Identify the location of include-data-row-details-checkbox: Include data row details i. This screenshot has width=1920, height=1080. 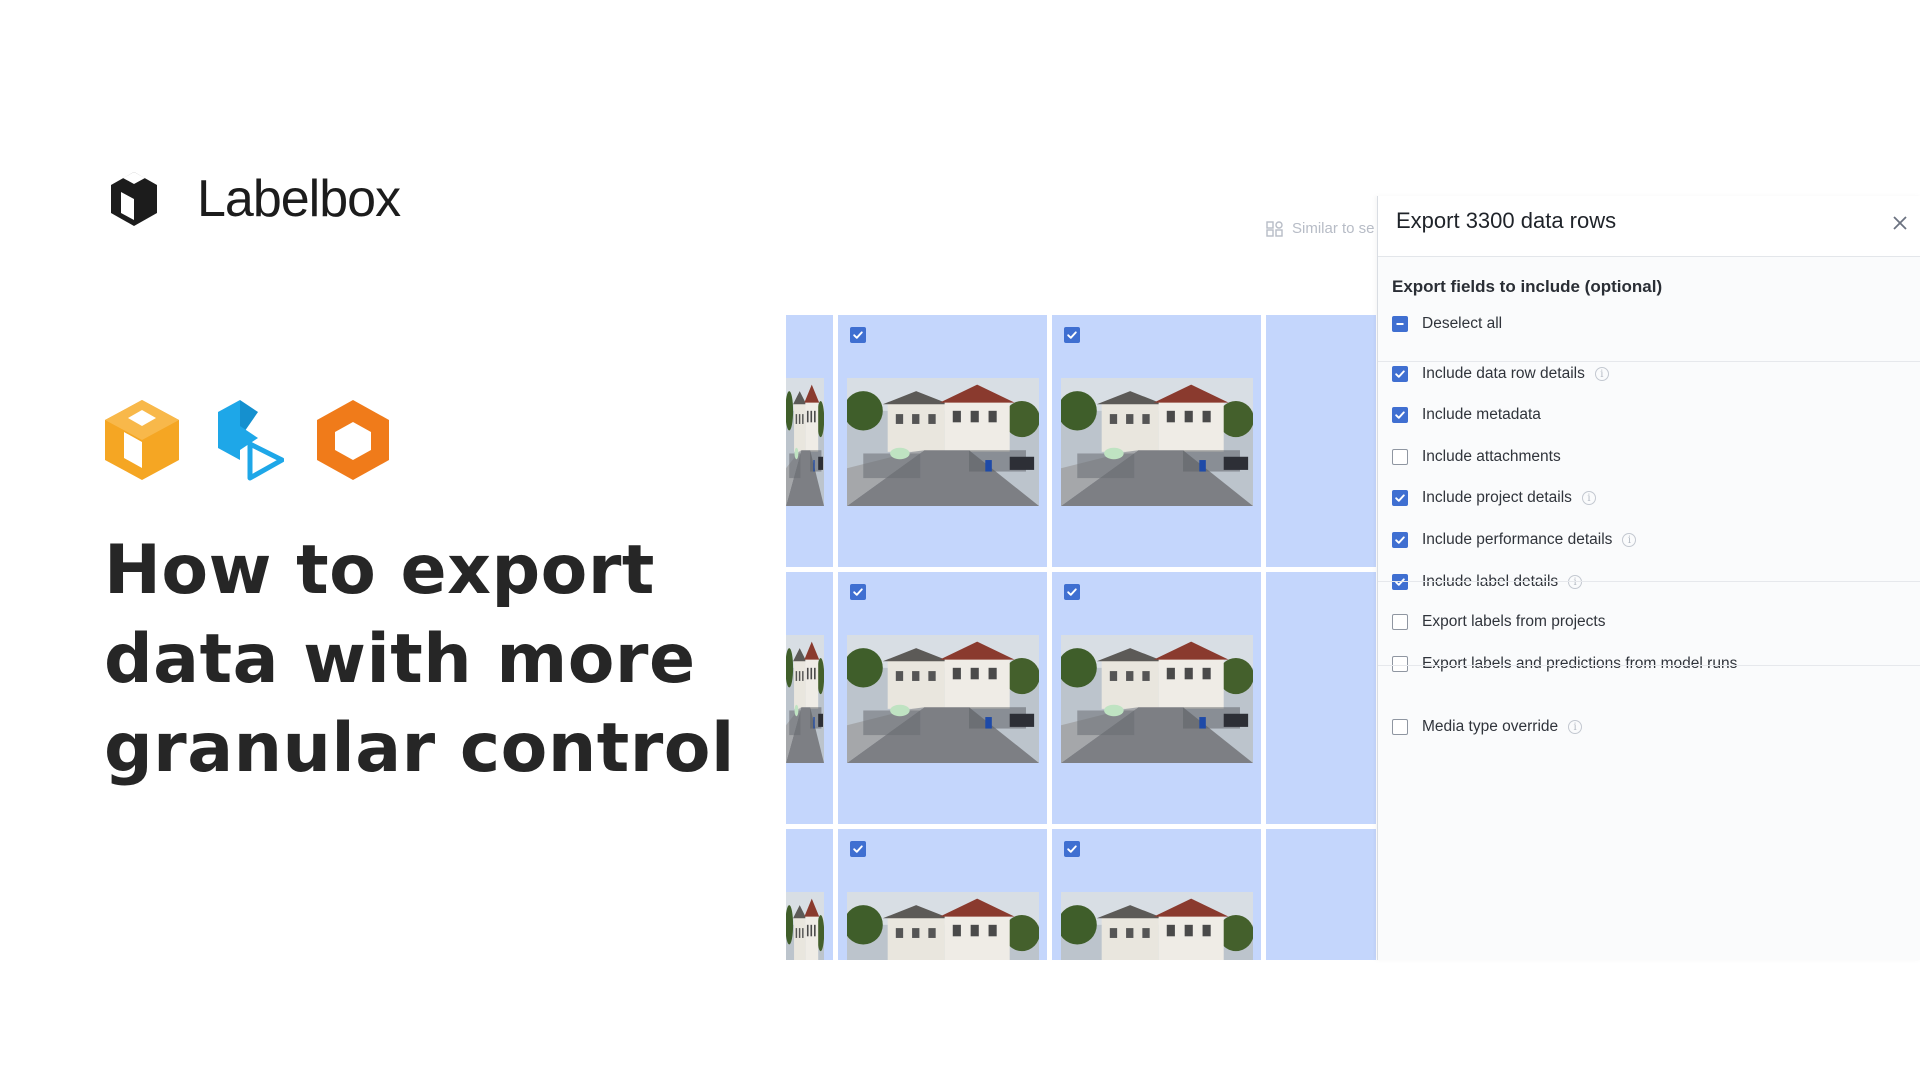
(1500, 374).